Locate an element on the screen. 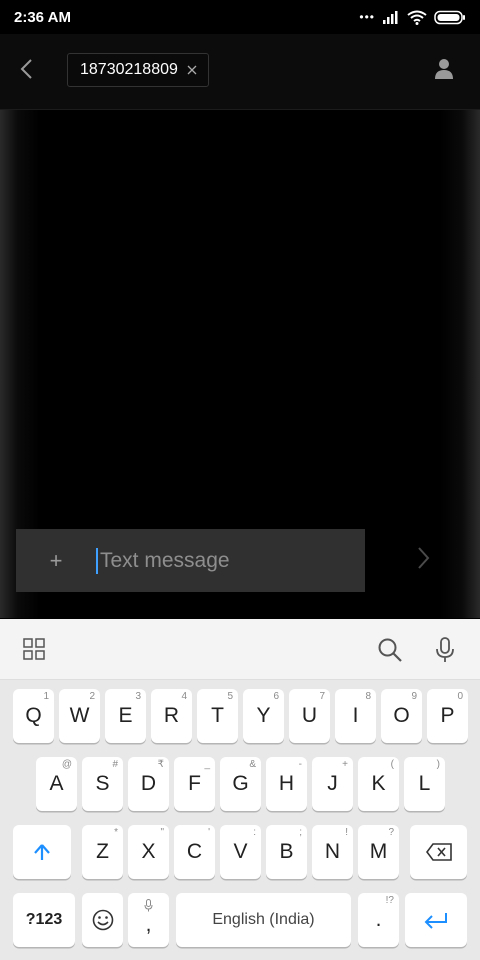 This screenshot has height=960, width=480. status-time: 2:36 AM is located at coordinates (42, 17).